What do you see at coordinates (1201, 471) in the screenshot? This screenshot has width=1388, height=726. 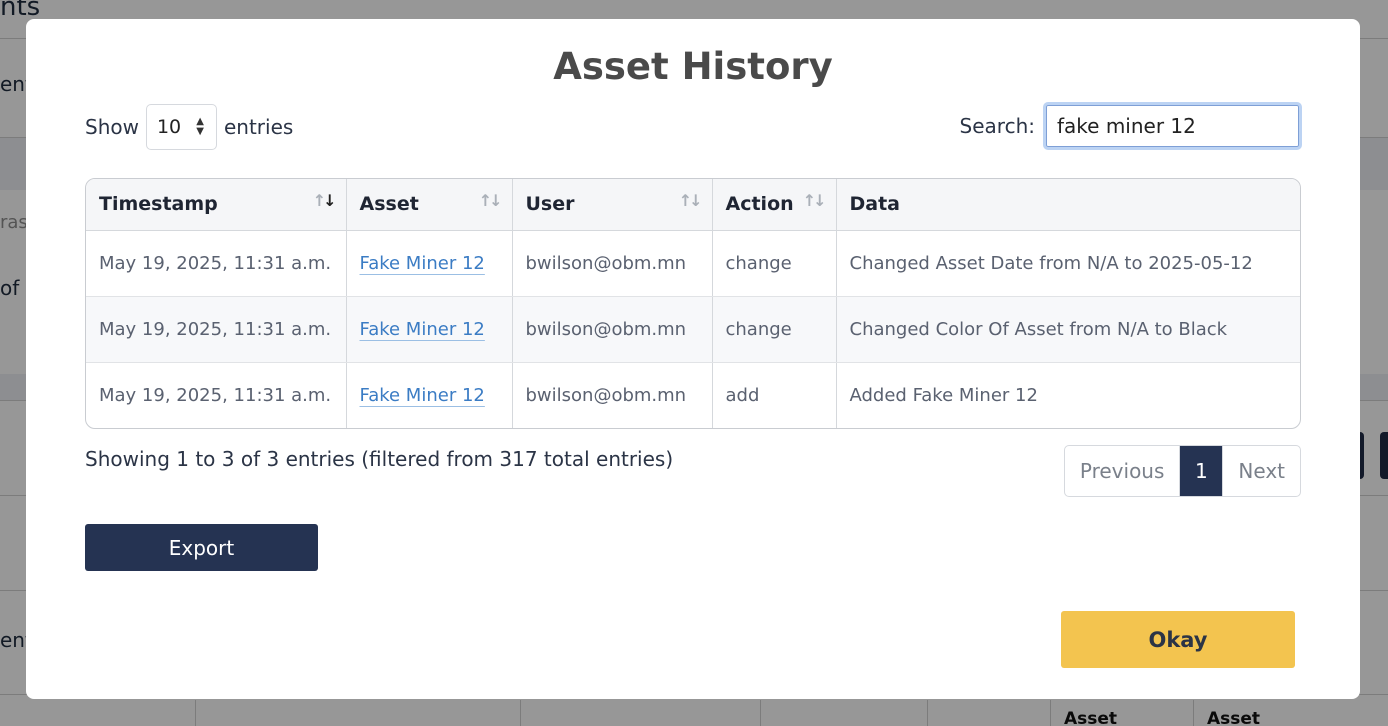 I see `page-1-button: 1` at bounding box center [1201, 471].